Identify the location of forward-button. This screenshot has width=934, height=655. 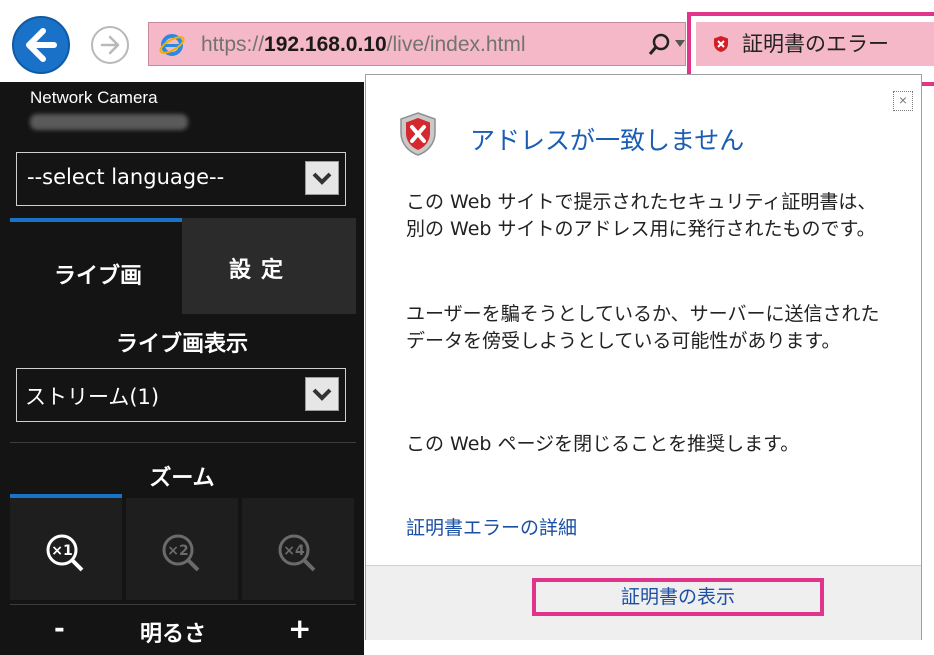
(110, 45).